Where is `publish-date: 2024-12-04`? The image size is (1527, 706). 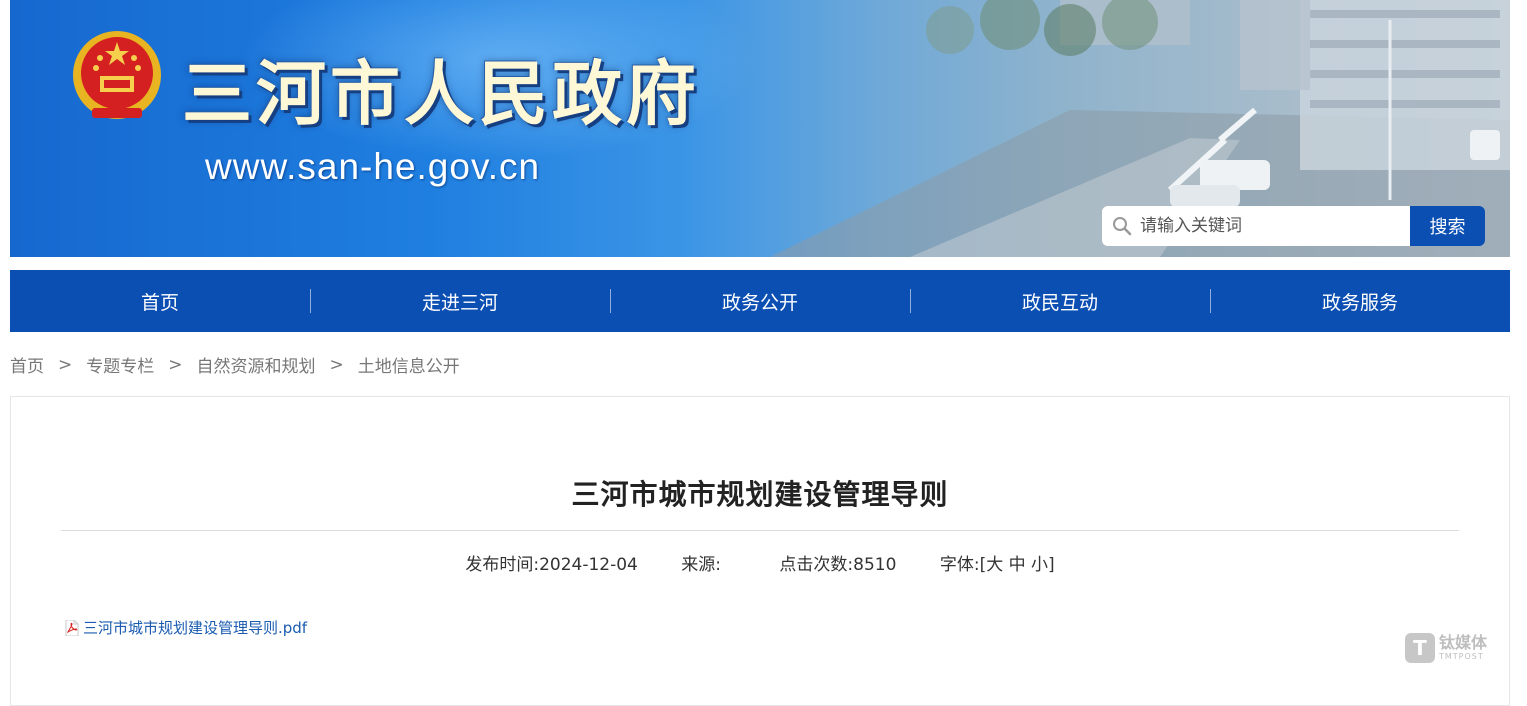 publish-date: 2024-12-04 is located at coordinates (588, 565).